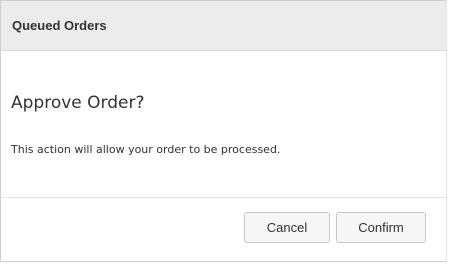  What do you see at coordinates (335, 227) in the screenshot?
I see `dialog-footer: Cancel Confirm` at bounding box center [335, 227].